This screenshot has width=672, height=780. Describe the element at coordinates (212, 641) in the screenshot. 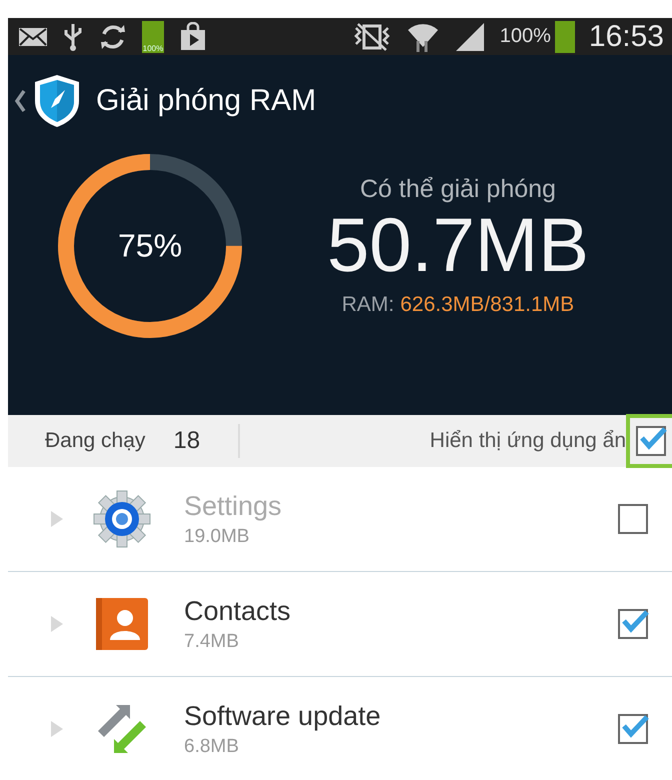

I see `app-size: 7.4MB` at that location.